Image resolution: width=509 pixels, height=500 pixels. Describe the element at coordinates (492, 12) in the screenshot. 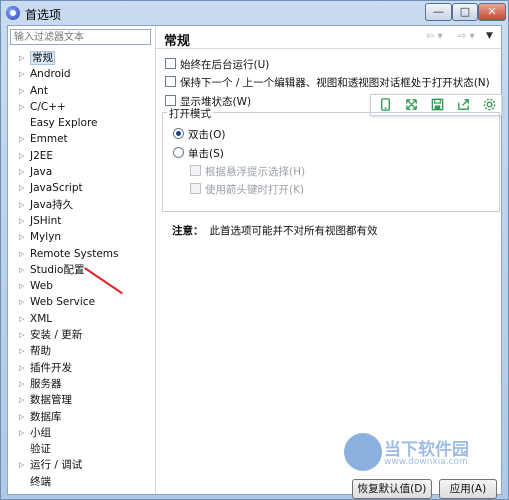

I see `close-button: ✕` at that location.